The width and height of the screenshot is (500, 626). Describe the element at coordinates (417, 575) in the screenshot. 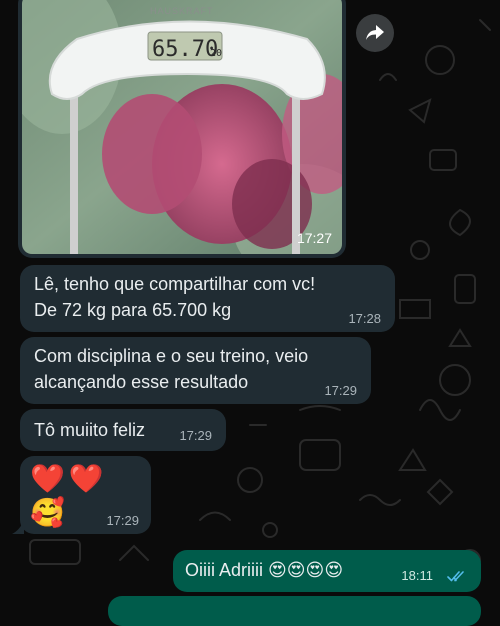

I see `message-time: 18:11` at that location.